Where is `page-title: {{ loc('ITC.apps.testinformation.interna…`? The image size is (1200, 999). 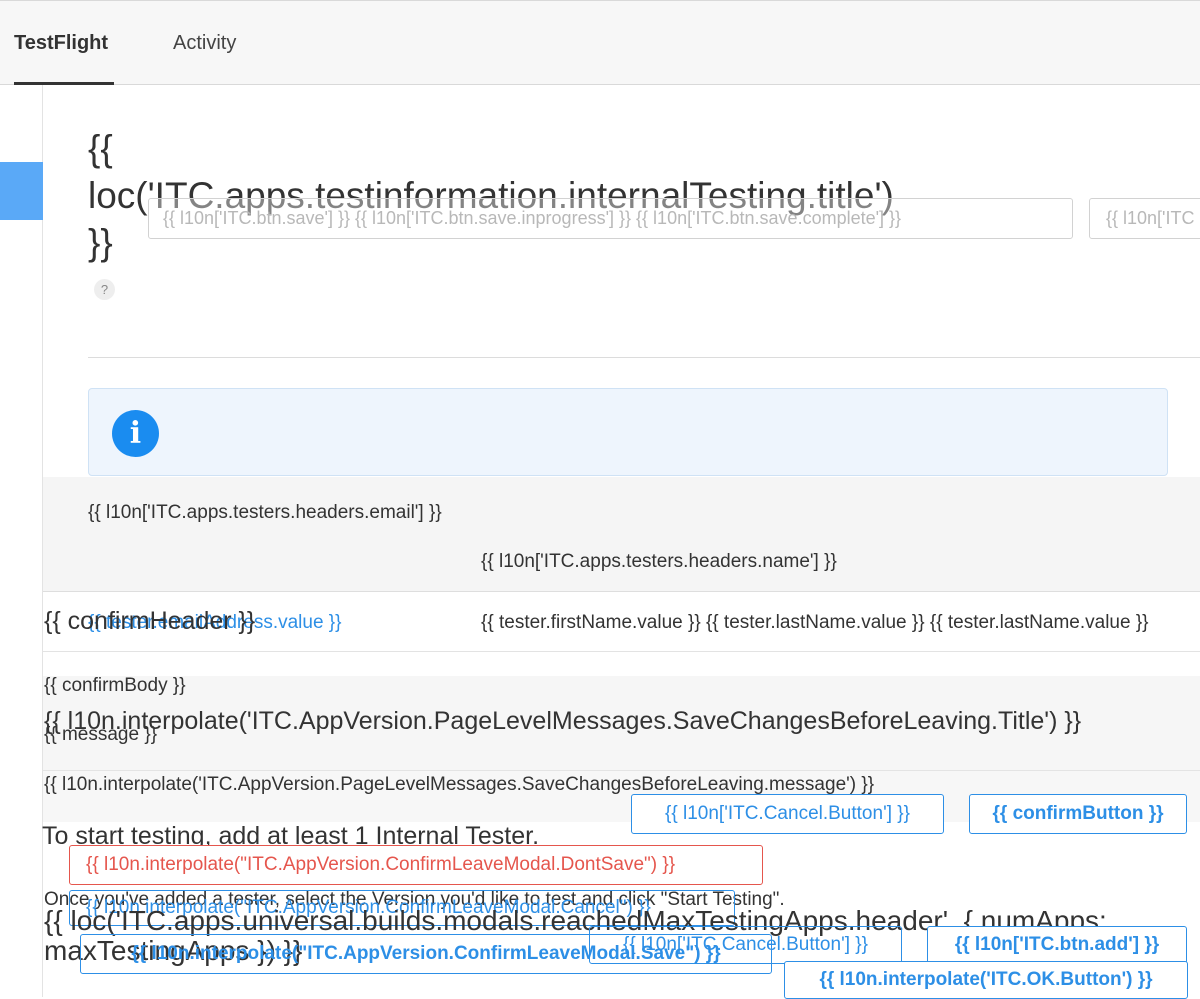
page-title: {{ loc('ITC.apps.testinformation.interna… is located at coordinates (491, 195).